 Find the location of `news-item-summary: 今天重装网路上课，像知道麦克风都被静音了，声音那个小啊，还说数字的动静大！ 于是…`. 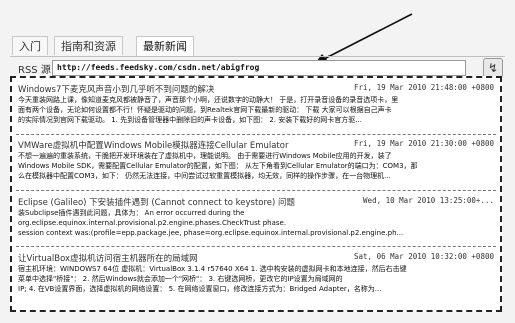

news-item-summary: 今天重装网路上课，像知道麦克风都被静音了，声音那个小啊，还说数字的动静大！ 于是… is located at coordinates (208, 100).